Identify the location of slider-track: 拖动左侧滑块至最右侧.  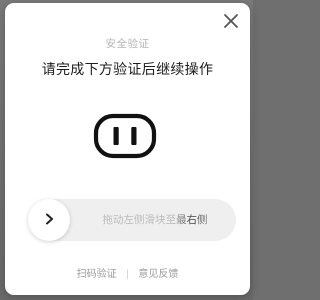
(132, 220).